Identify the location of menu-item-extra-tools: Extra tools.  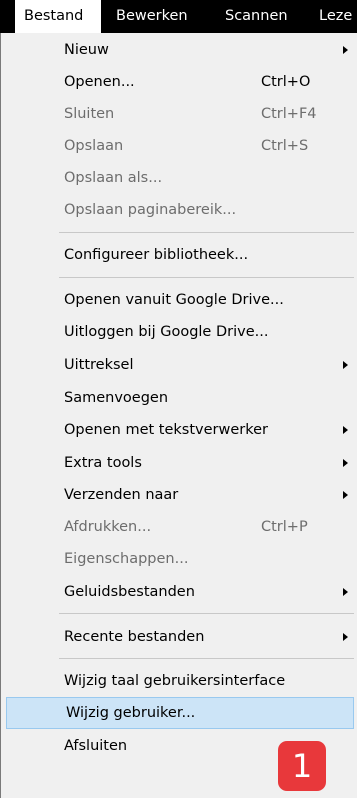
(179, 463).